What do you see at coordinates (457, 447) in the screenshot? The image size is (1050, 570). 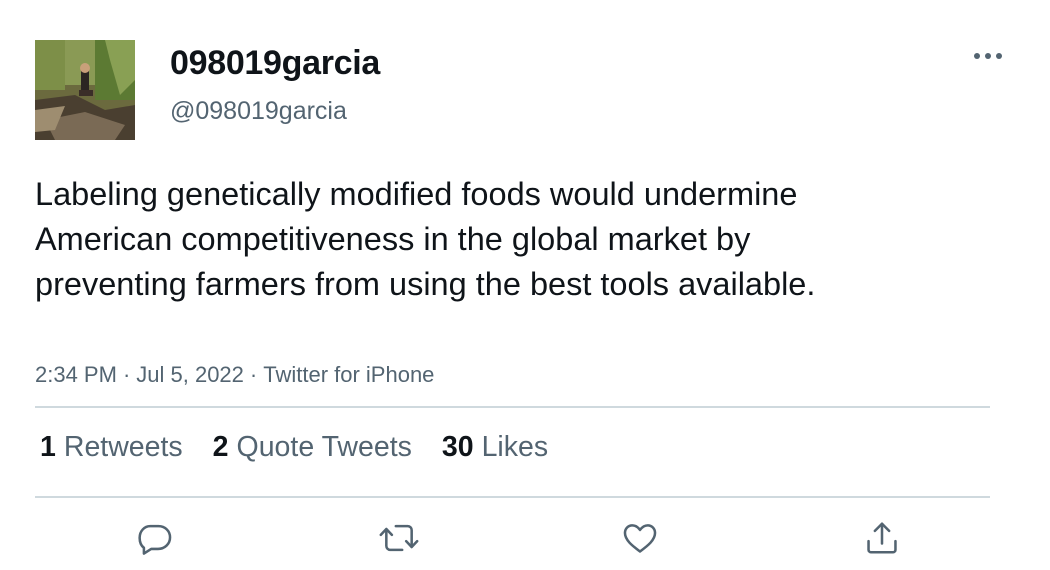 I see `likes-count: 30` at bounding box center [457, 447].